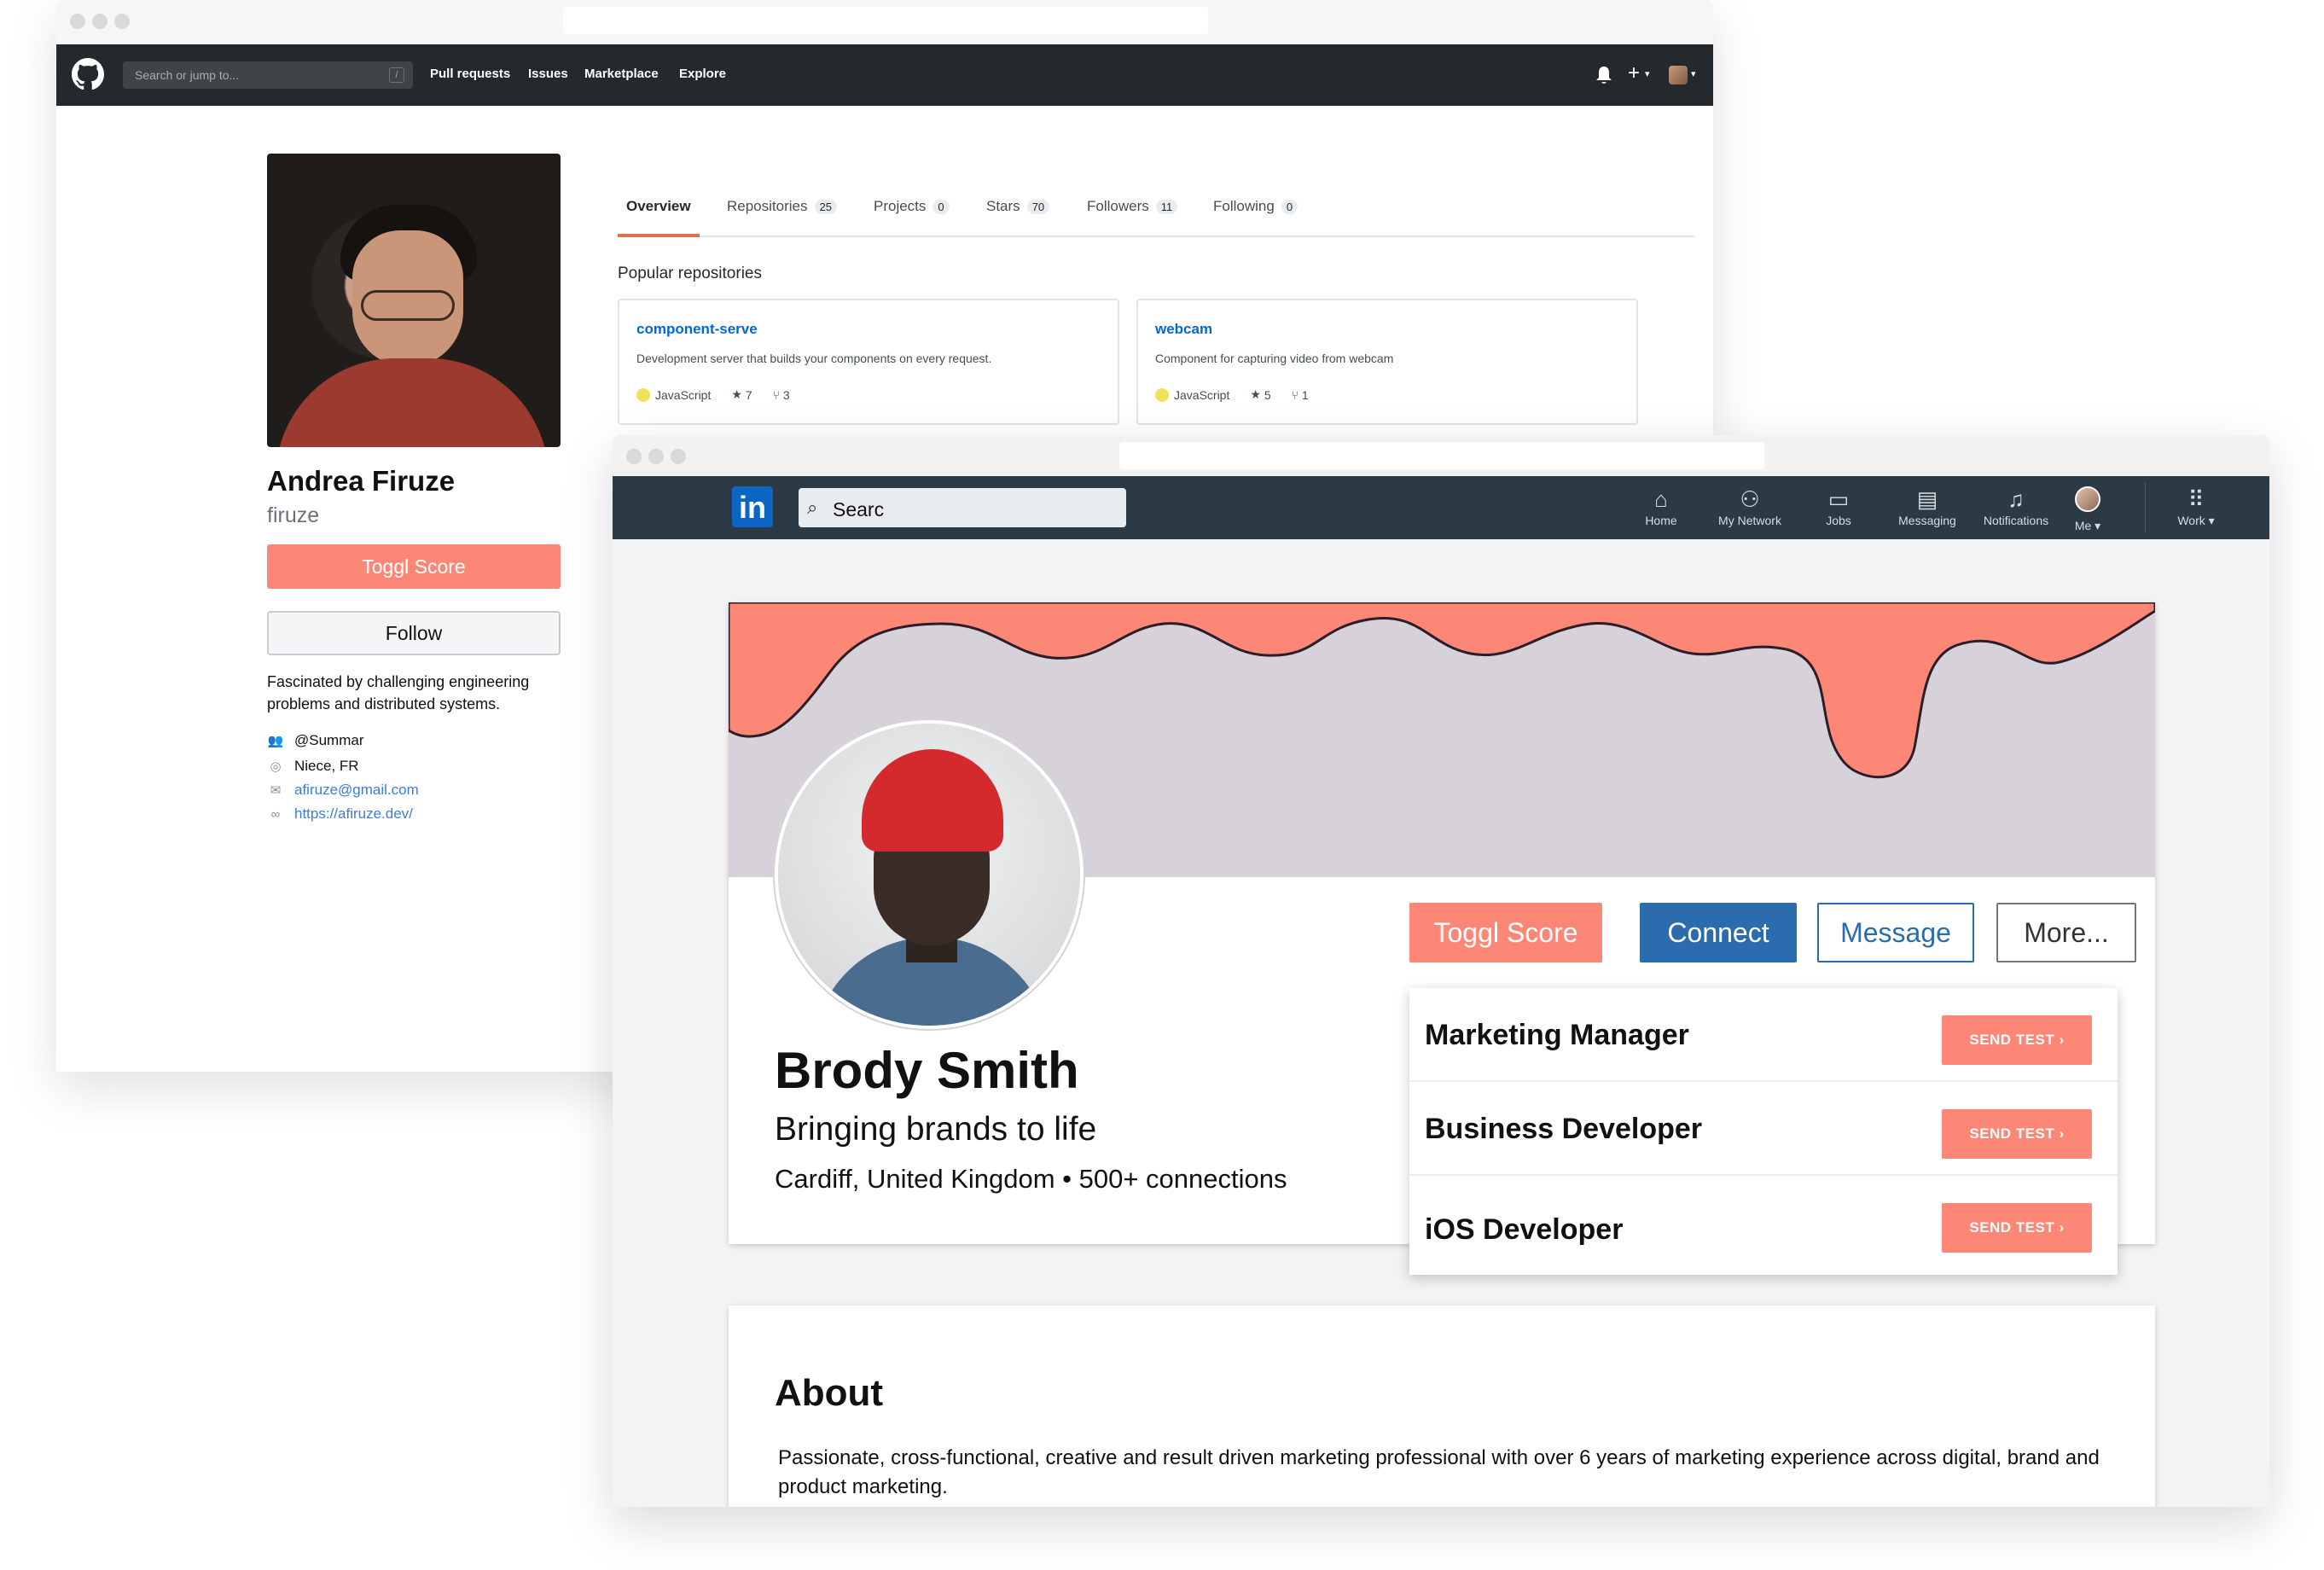 This screenshot has height=1570, width=2324. What do you see at coordinates (936, 1129) in the screenshot?
I see `profile-headline: Bringing brands to life` at bounding box center [936, 1129].